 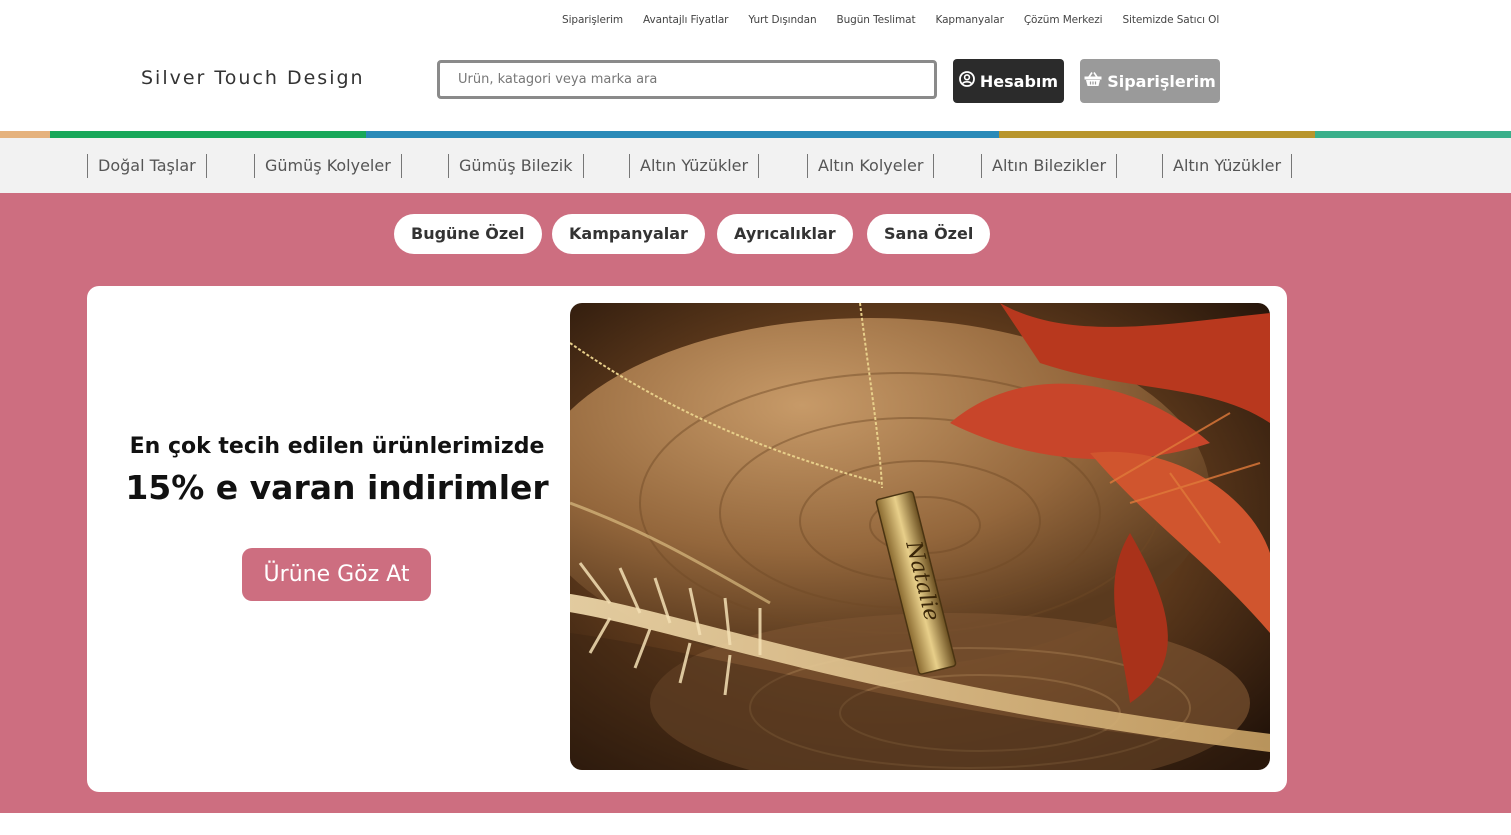 What do you see at coordinates (967, 81) in the screenshot?
I see `user-circle-icon` at bounding box center [967, 81].